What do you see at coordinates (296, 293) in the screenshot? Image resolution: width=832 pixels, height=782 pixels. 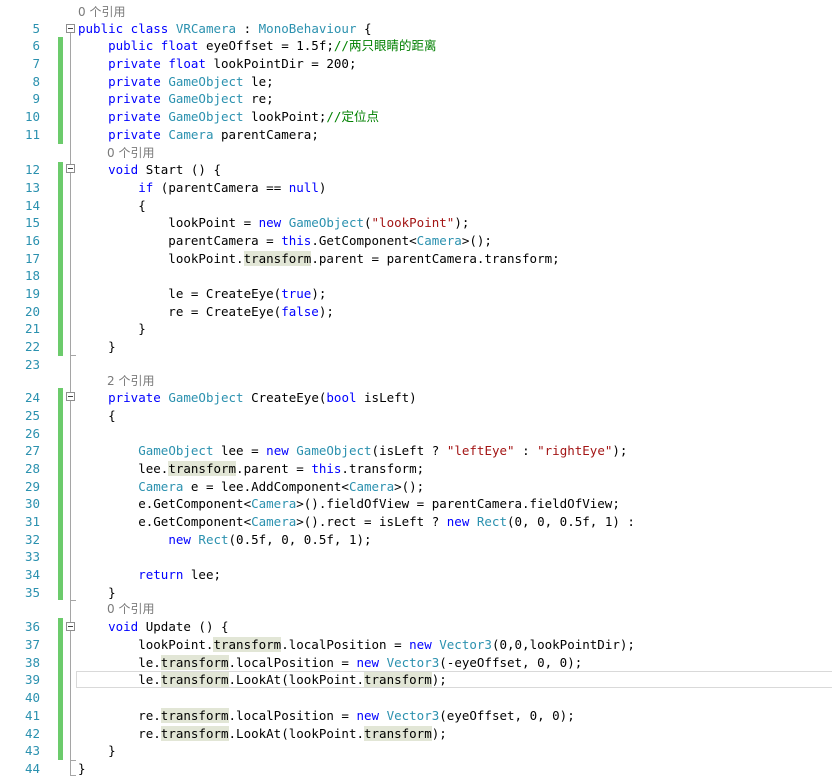 I see `code-token: true` at bounding box center [296, 293].